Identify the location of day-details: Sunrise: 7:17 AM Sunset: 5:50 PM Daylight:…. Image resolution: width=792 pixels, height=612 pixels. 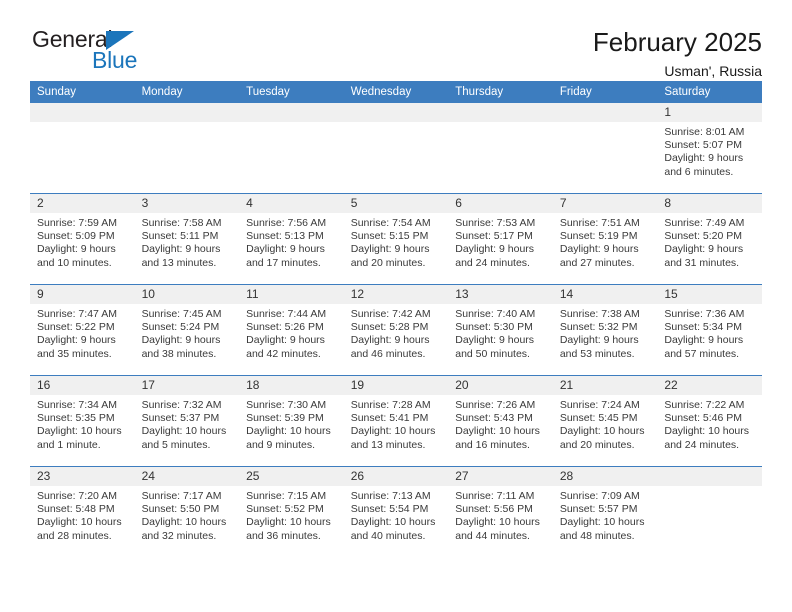
(187, 514).